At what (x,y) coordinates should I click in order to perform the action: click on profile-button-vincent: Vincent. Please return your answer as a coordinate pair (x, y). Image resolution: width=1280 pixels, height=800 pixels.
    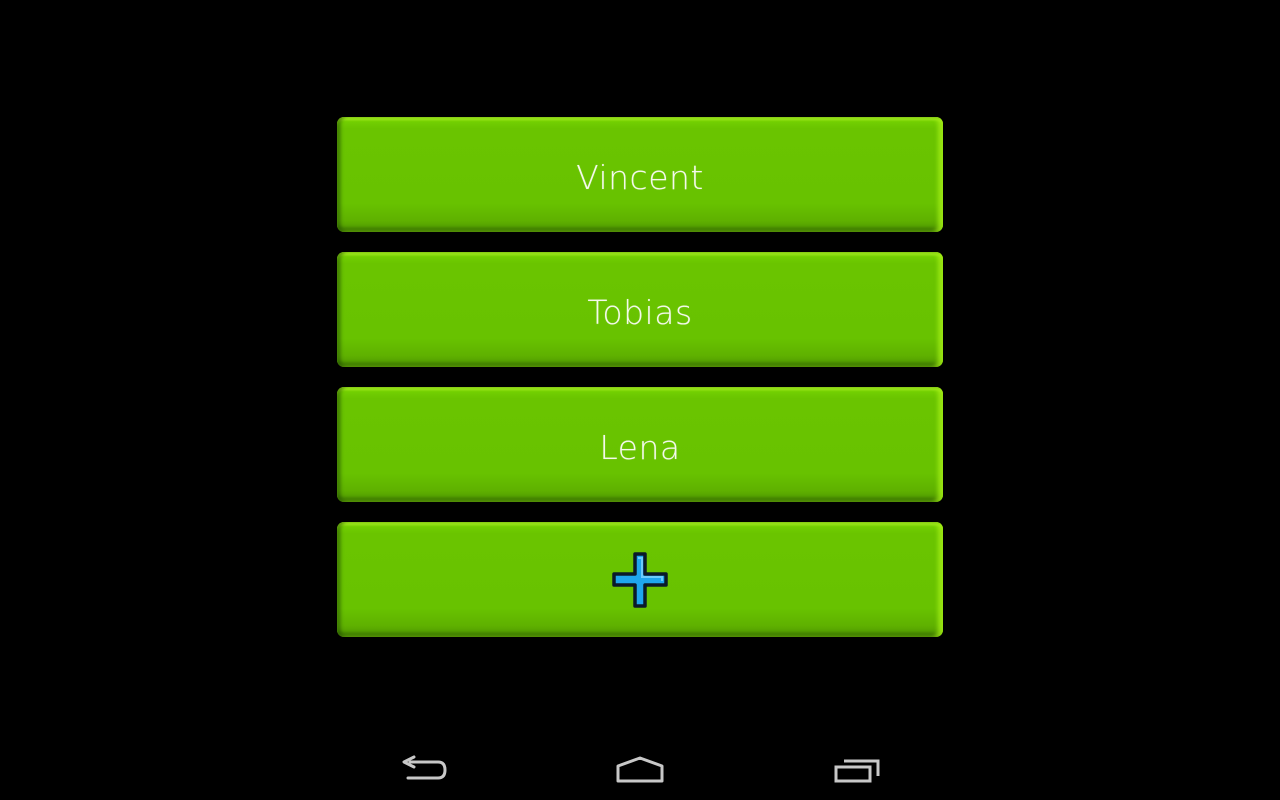
    Looking at the image, I should click on (640, 174).